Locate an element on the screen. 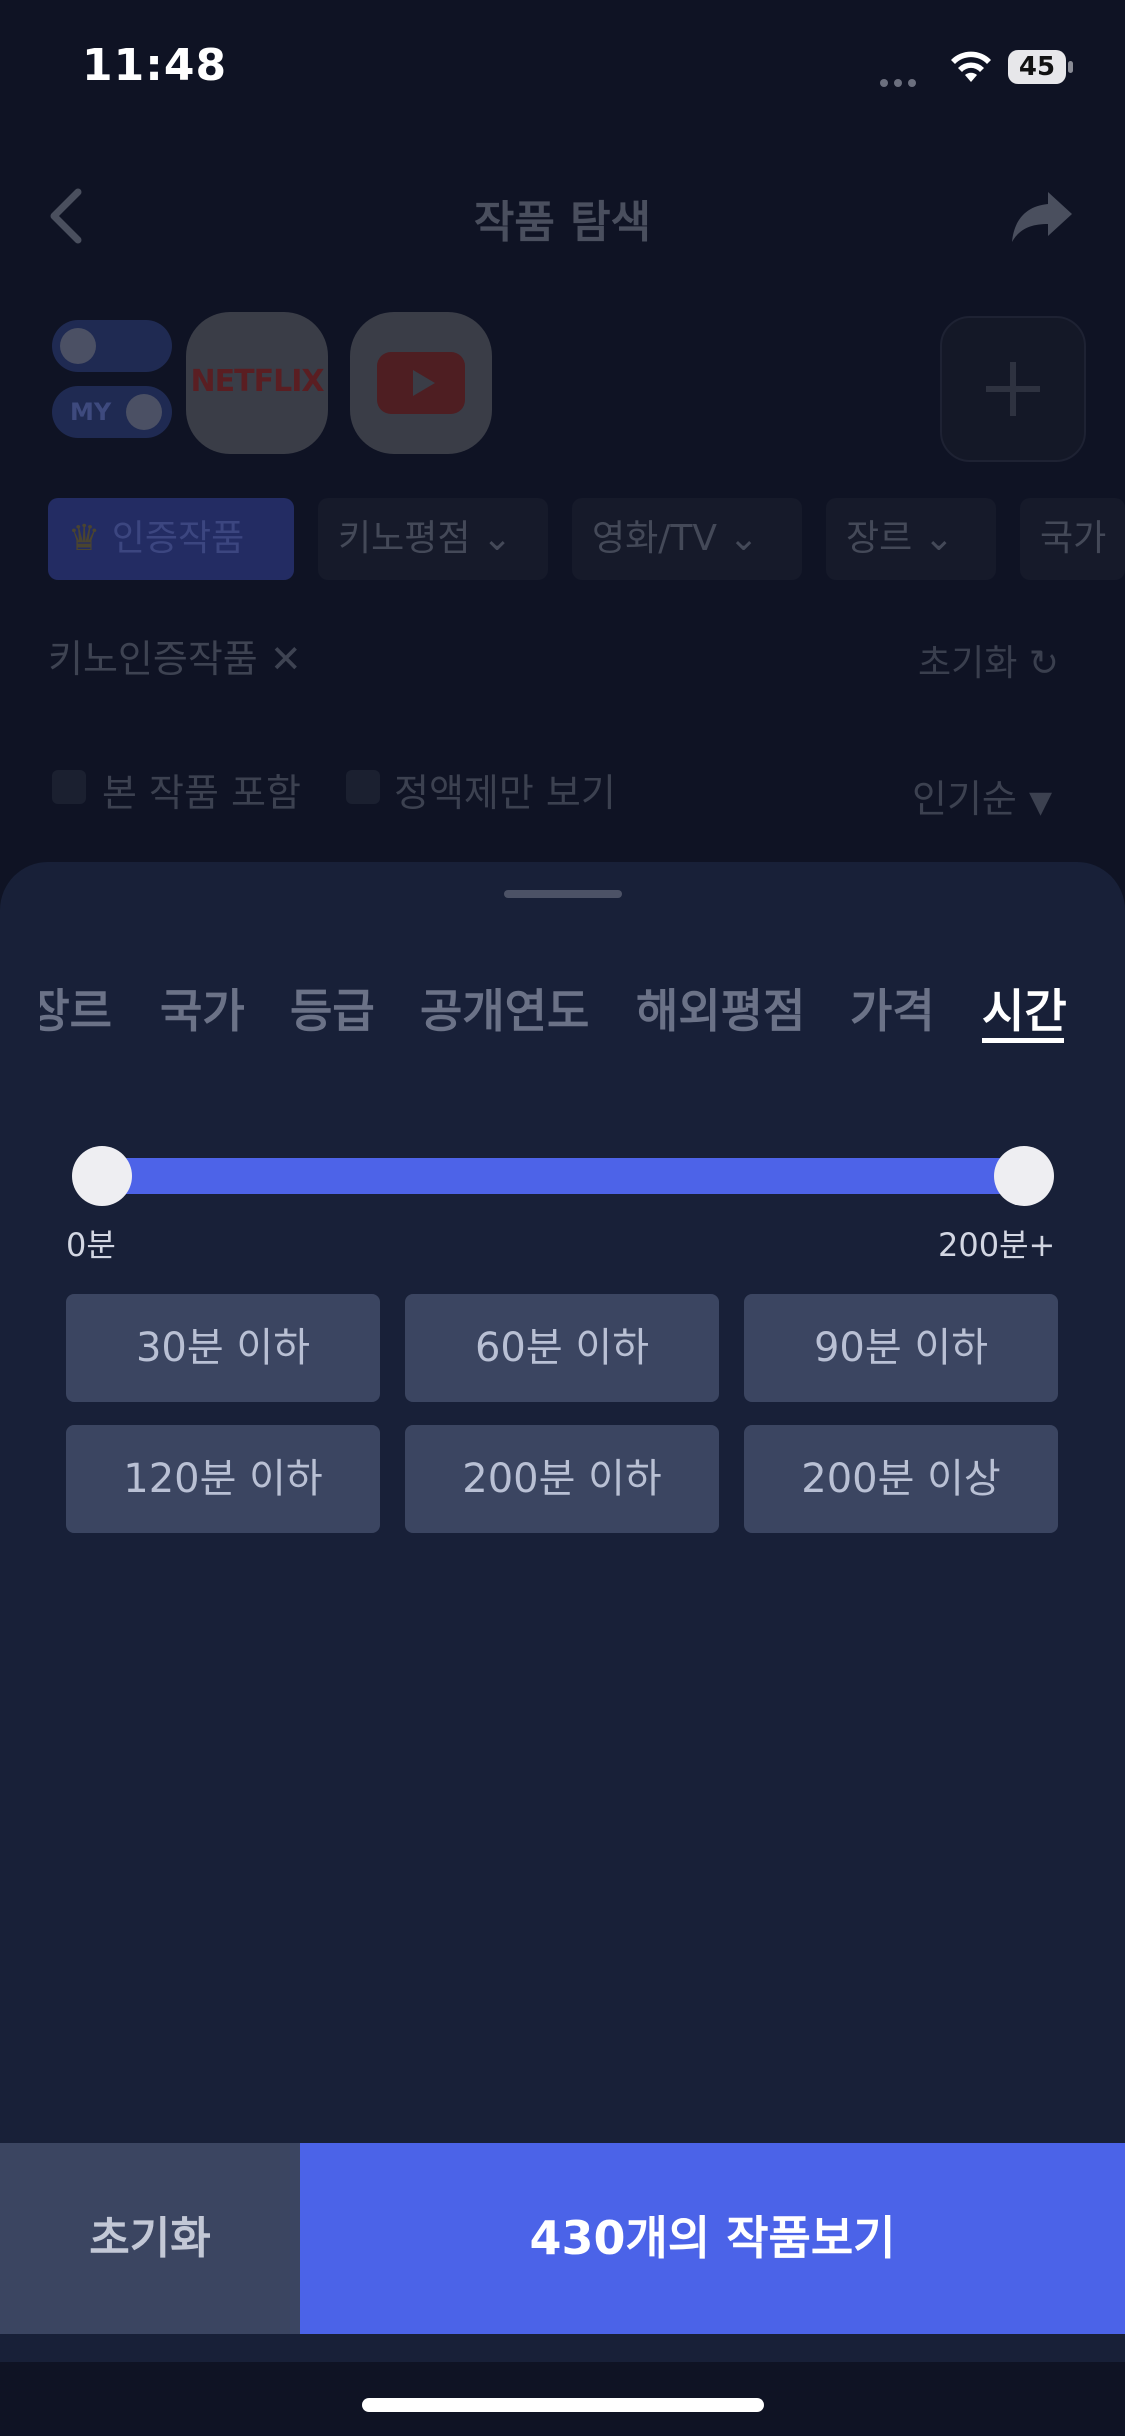 The height and width of the screenshot is (2436, 1125). refresh-icon: ↻ is located at coordinates (1043, 663).